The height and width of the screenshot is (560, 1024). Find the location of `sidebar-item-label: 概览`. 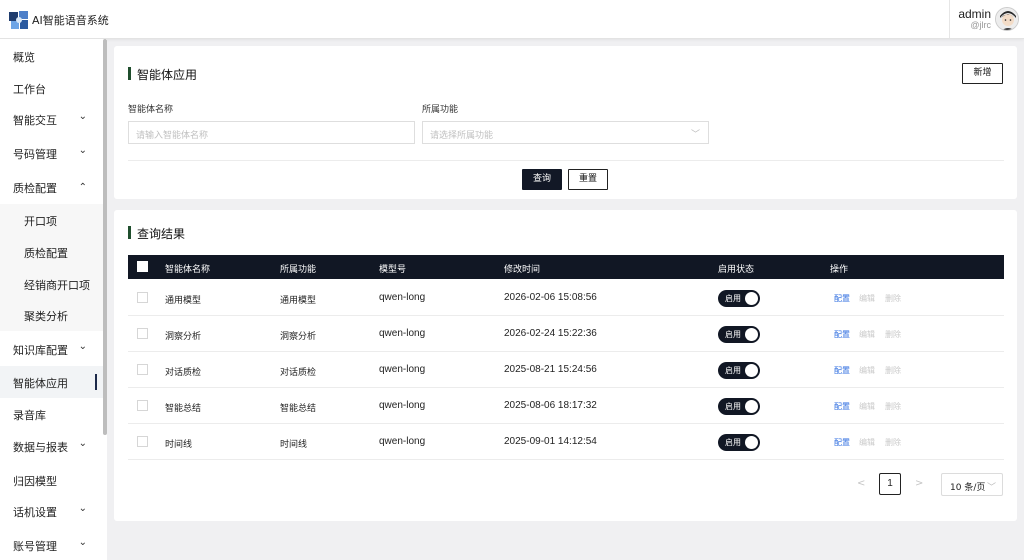

sidebar-item-label: 概览 is located at coordinates (24, 57).